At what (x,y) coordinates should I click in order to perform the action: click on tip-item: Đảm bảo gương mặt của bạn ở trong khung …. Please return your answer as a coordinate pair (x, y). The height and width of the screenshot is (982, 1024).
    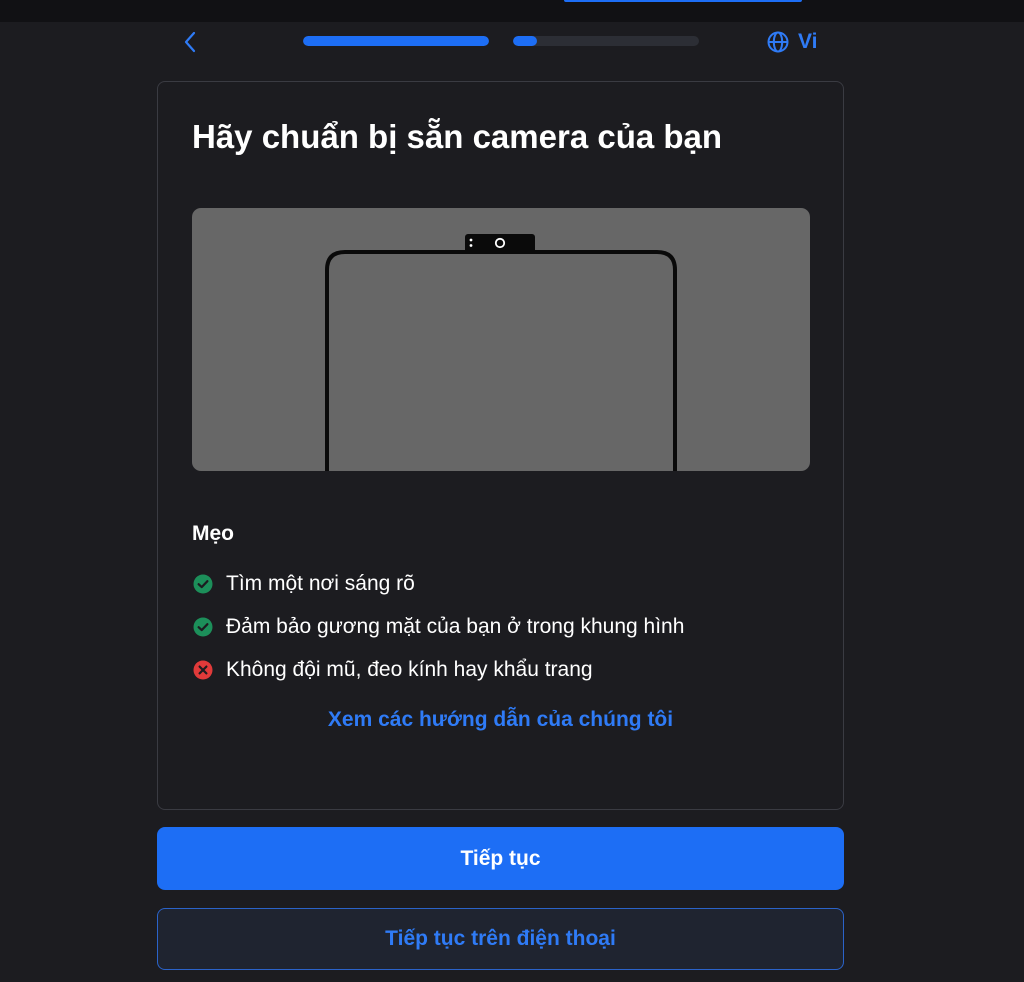
    Looking at the image, I should click on (438, 626).